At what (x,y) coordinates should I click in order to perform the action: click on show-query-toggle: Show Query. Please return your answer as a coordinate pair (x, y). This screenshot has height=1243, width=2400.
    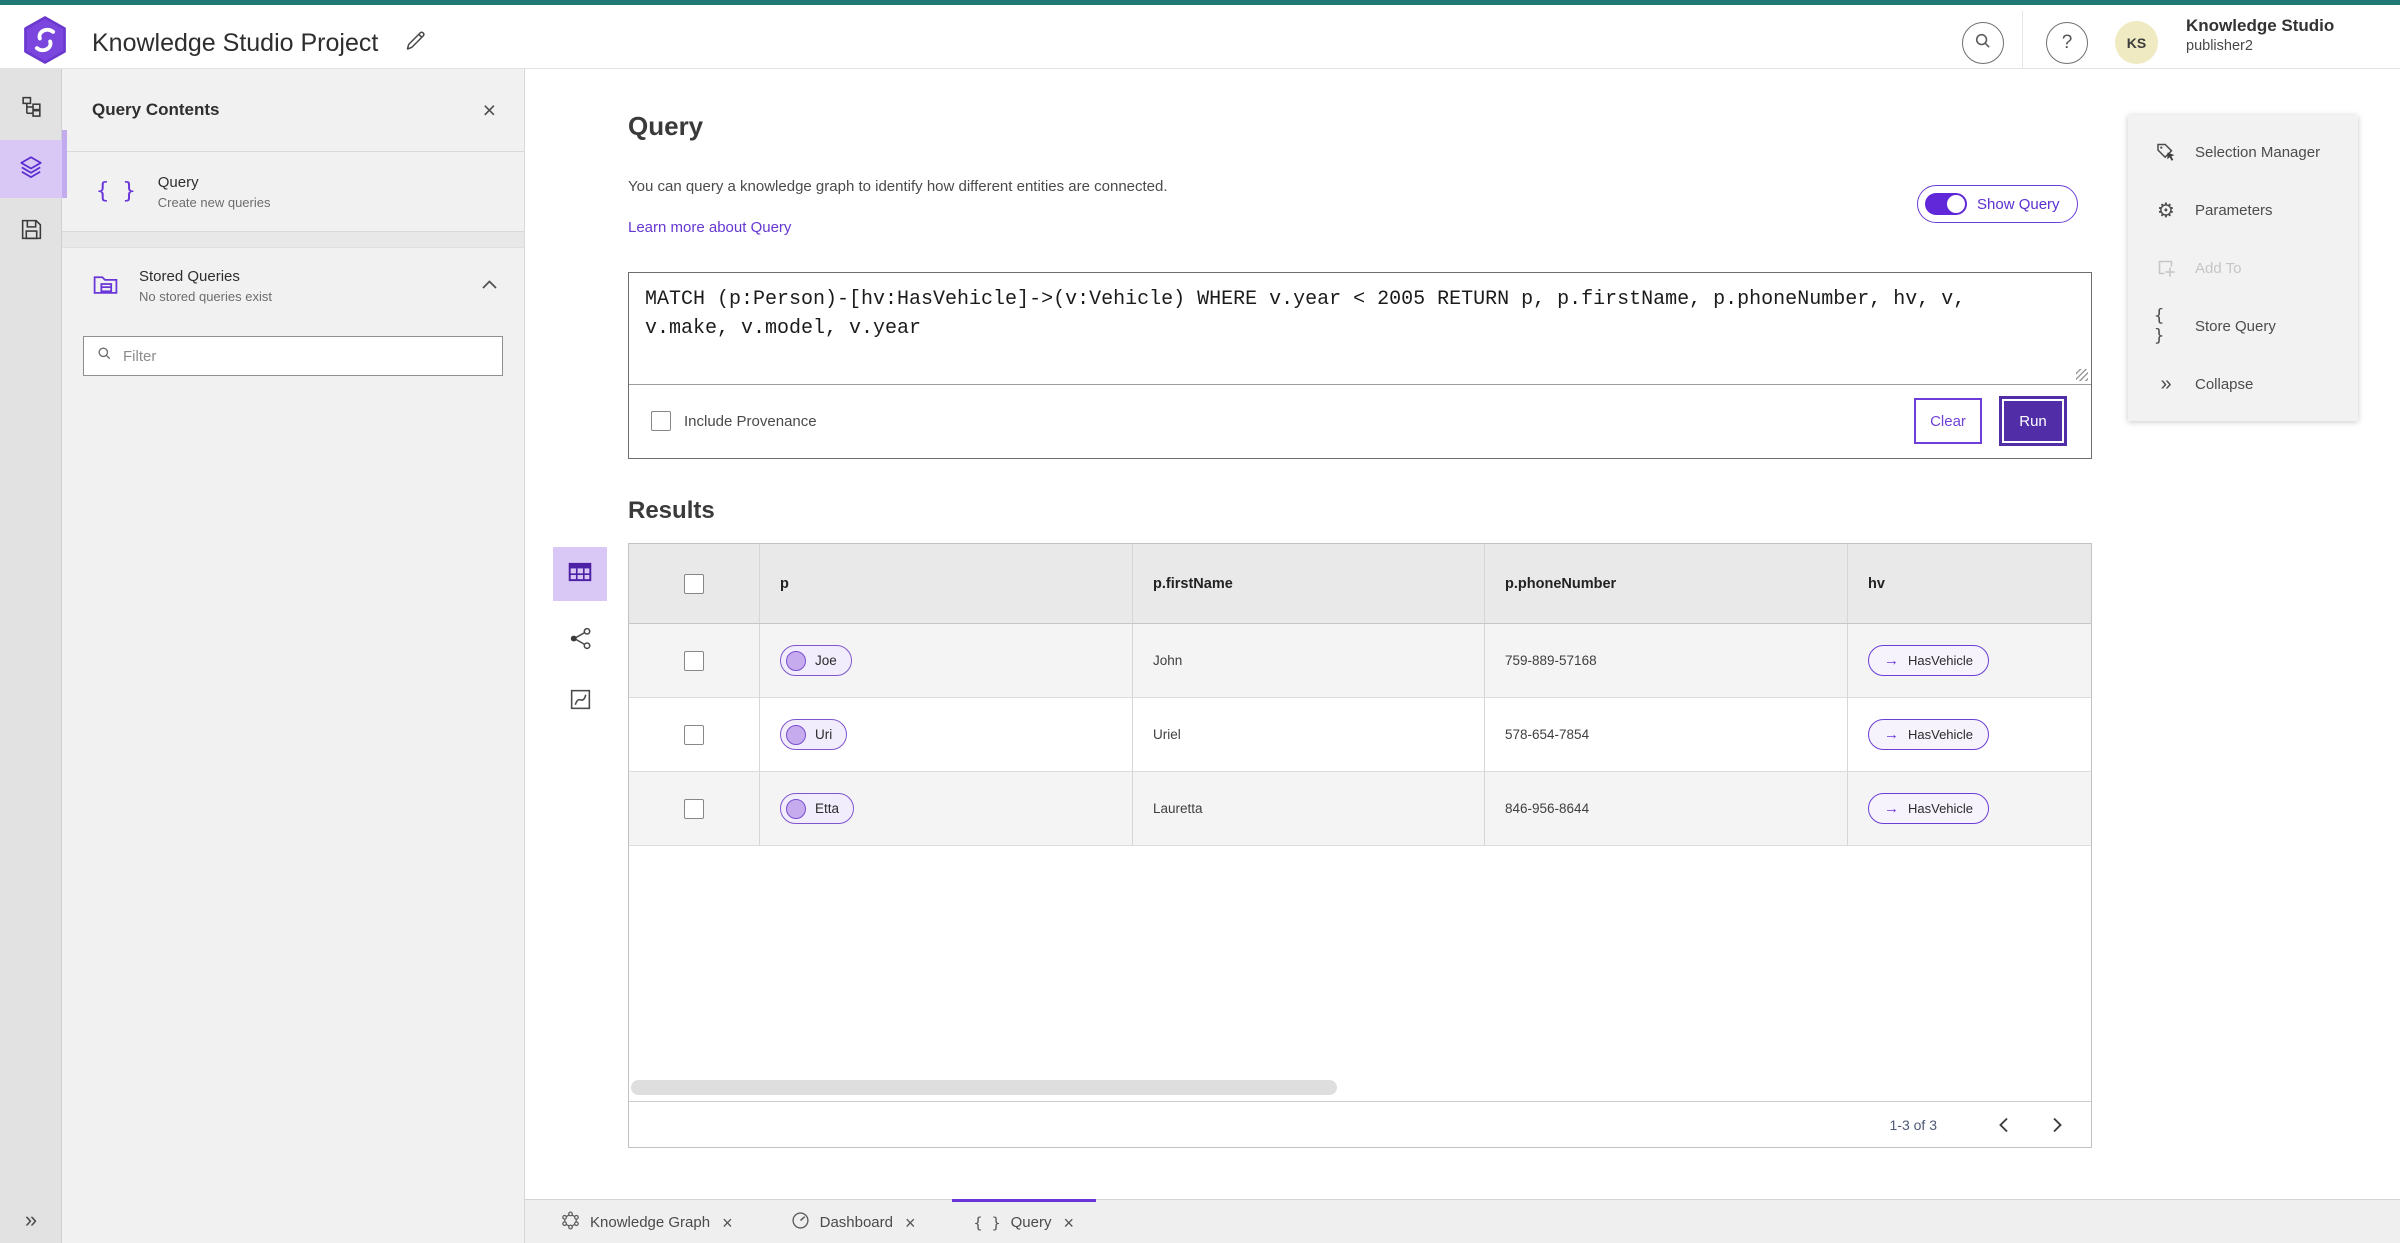
    Looking at the image, I should click on (1997, 204).